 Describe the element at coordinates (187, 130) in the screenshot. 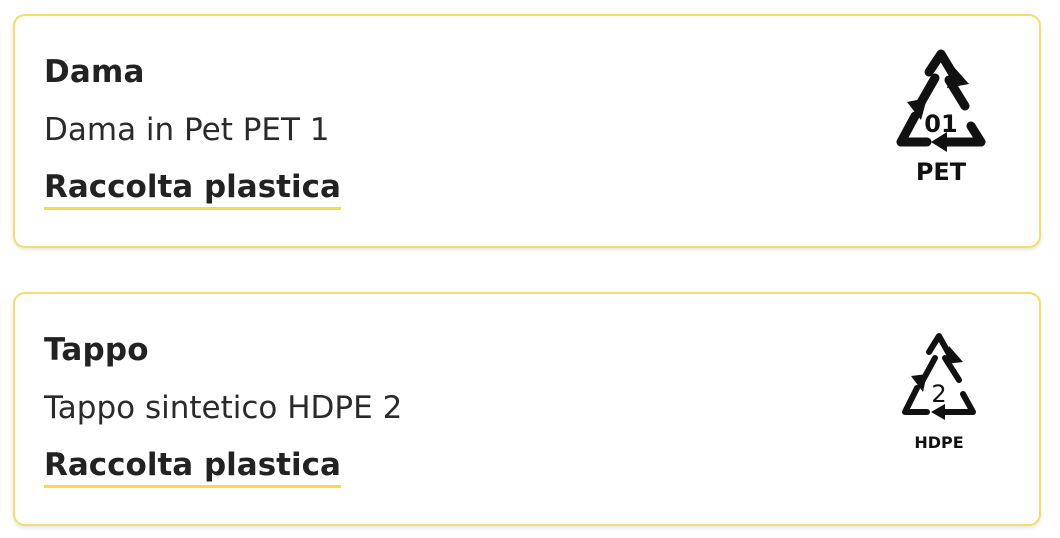

I see `item-description: Dama in Pet PET 1` at that location.